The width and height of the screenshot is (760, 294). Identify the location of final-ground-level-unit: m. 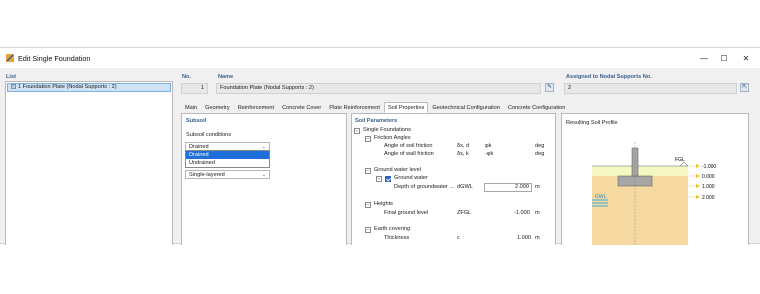
(537, 213).